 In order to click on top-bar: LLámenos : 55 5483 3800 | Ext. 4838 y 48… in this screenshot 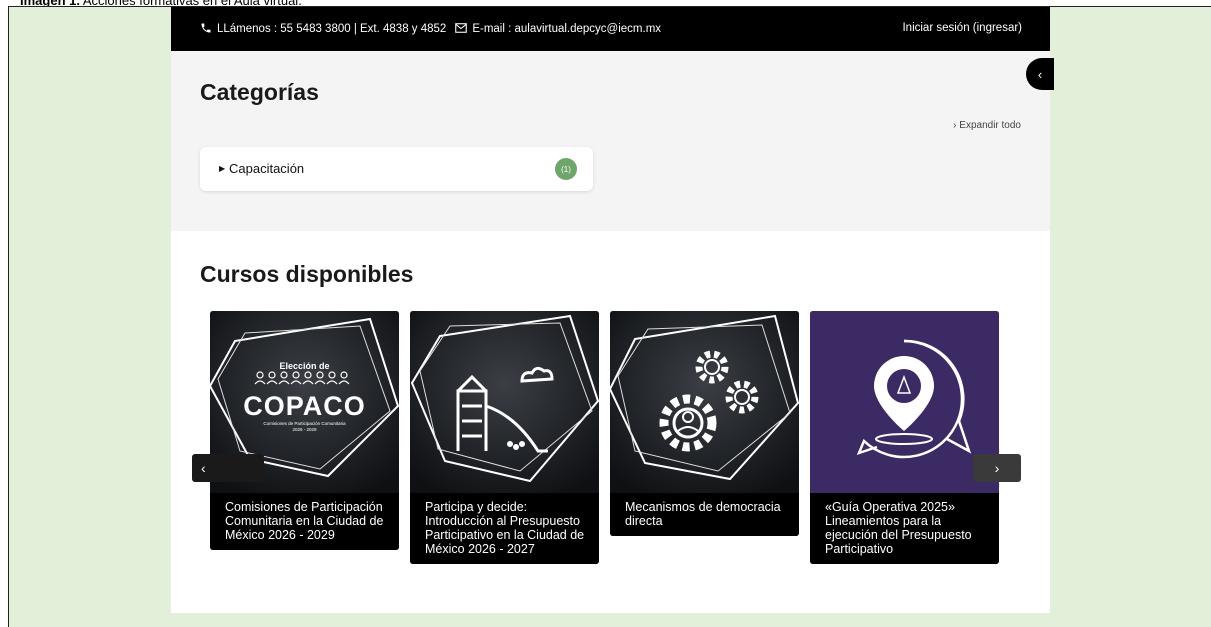, I will do `click(610, 29)`.